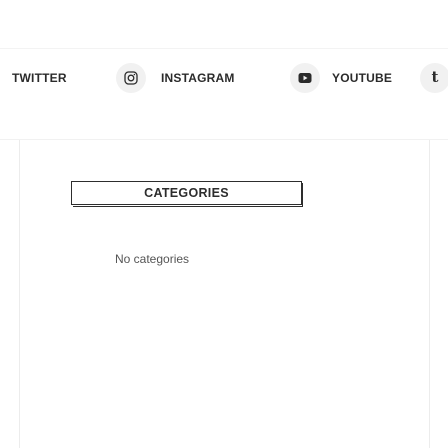  What do you see at coordinates (131, 78) in the screenshot?
I see `instagram-icon` at bounding box center [131, 78].